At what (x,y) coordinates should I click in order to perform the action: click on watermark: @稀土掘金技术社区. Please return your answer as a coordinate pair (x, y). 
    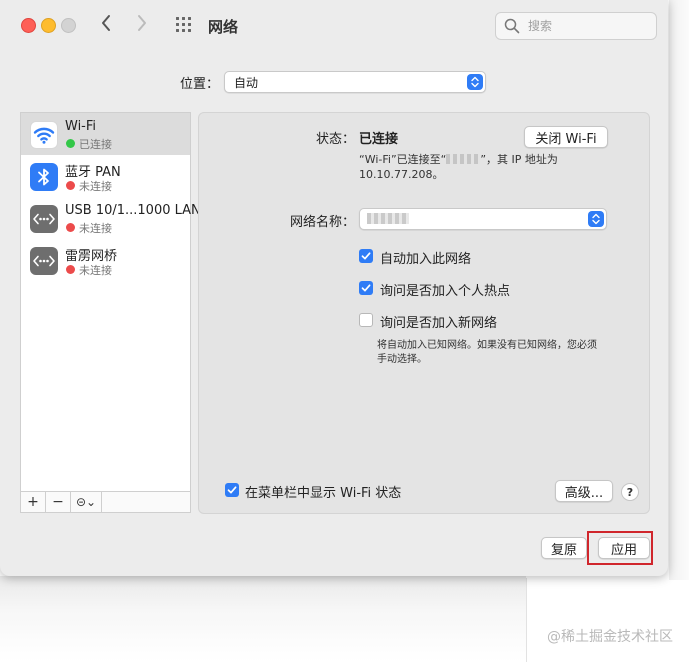
    Looking at the image, I should click on (610, 637).